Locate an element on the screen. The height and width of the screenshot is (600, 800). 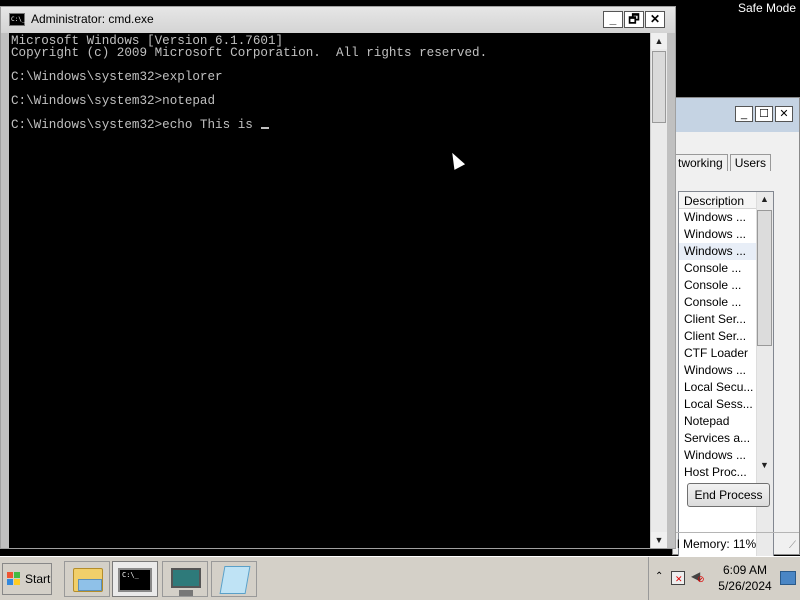
clock-date: 5/26/2024 is located at coordinates (745, 586).